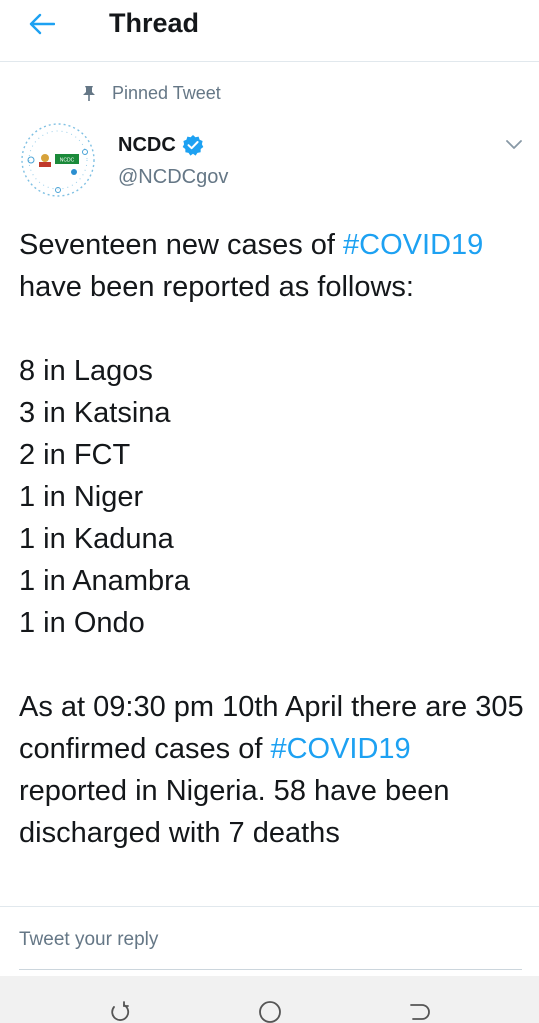 This screenshot has width=539, height=1023. I want to click on case-line: 1 in Kaduna, so click(96, 539).